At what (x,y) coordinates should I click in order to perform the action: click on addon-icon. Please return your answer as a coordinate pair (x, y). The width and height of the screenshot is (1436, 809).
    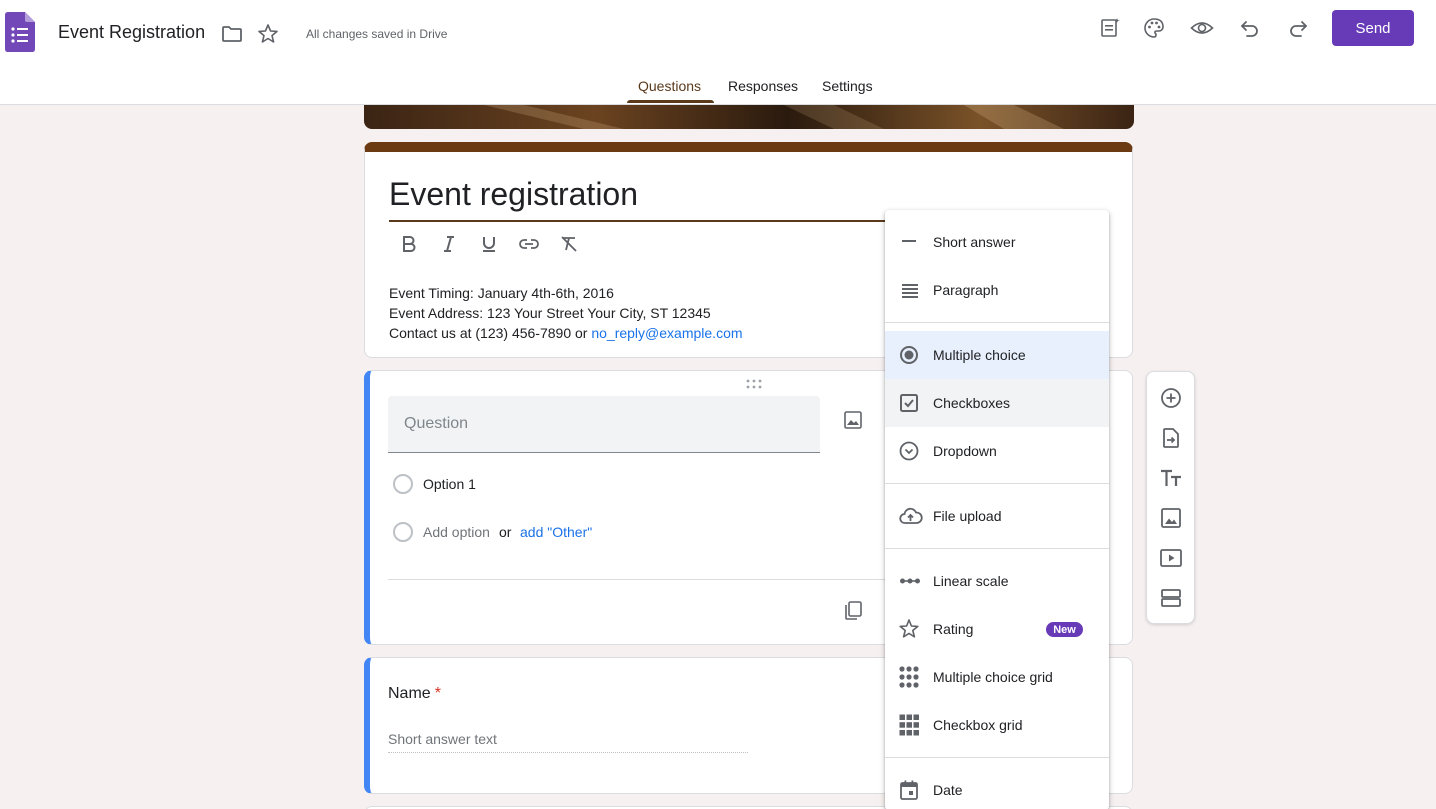
    Looking at the image, I should click on (1110, 28).